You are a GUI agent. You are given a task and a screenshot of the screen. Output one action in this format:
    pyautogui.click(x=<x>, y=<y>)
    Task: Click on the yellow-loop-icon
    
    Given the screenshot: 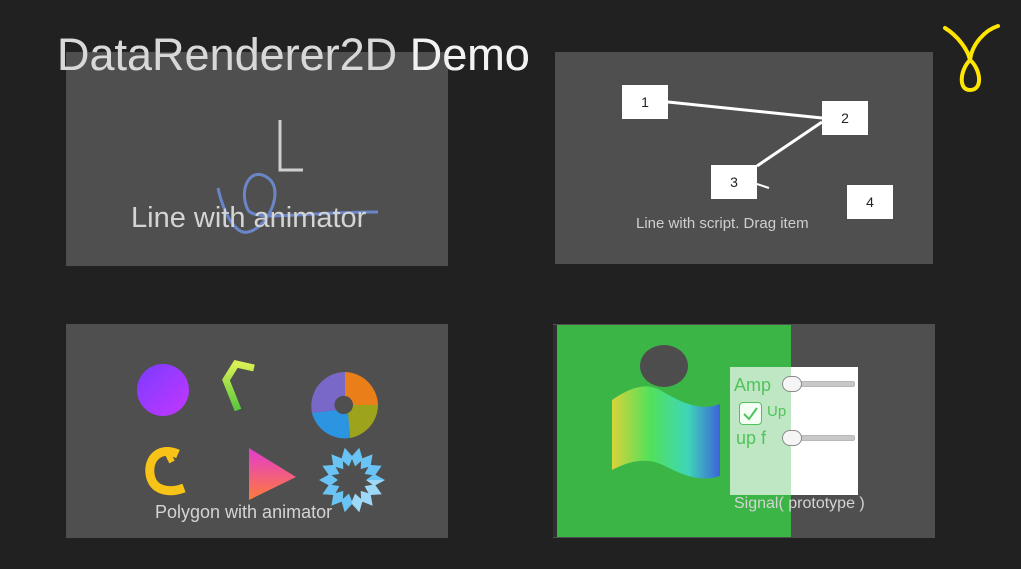 What is the action you would take?
    pyautogui.click(x=971, y=58)
    